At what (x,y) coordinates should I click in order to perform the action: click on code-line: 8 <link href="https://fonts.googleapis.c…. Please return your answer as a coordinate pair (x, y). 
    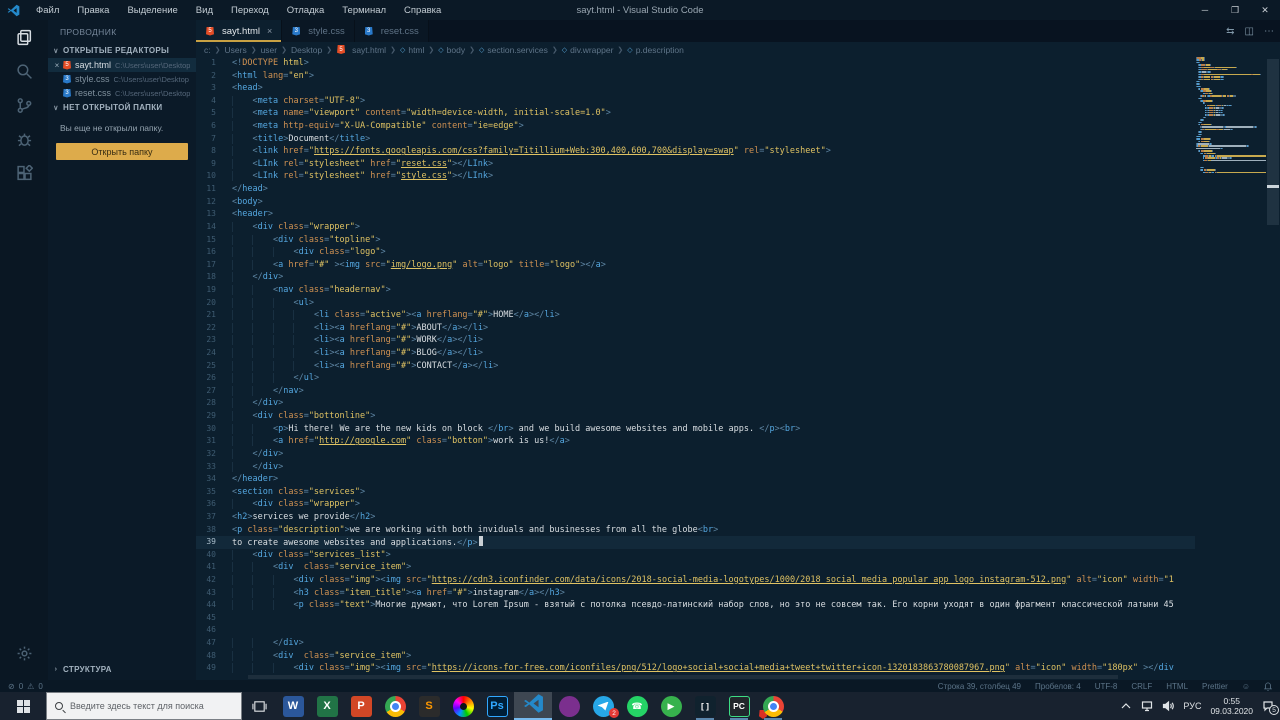
    Looking at the image, I should click on (695, 151).